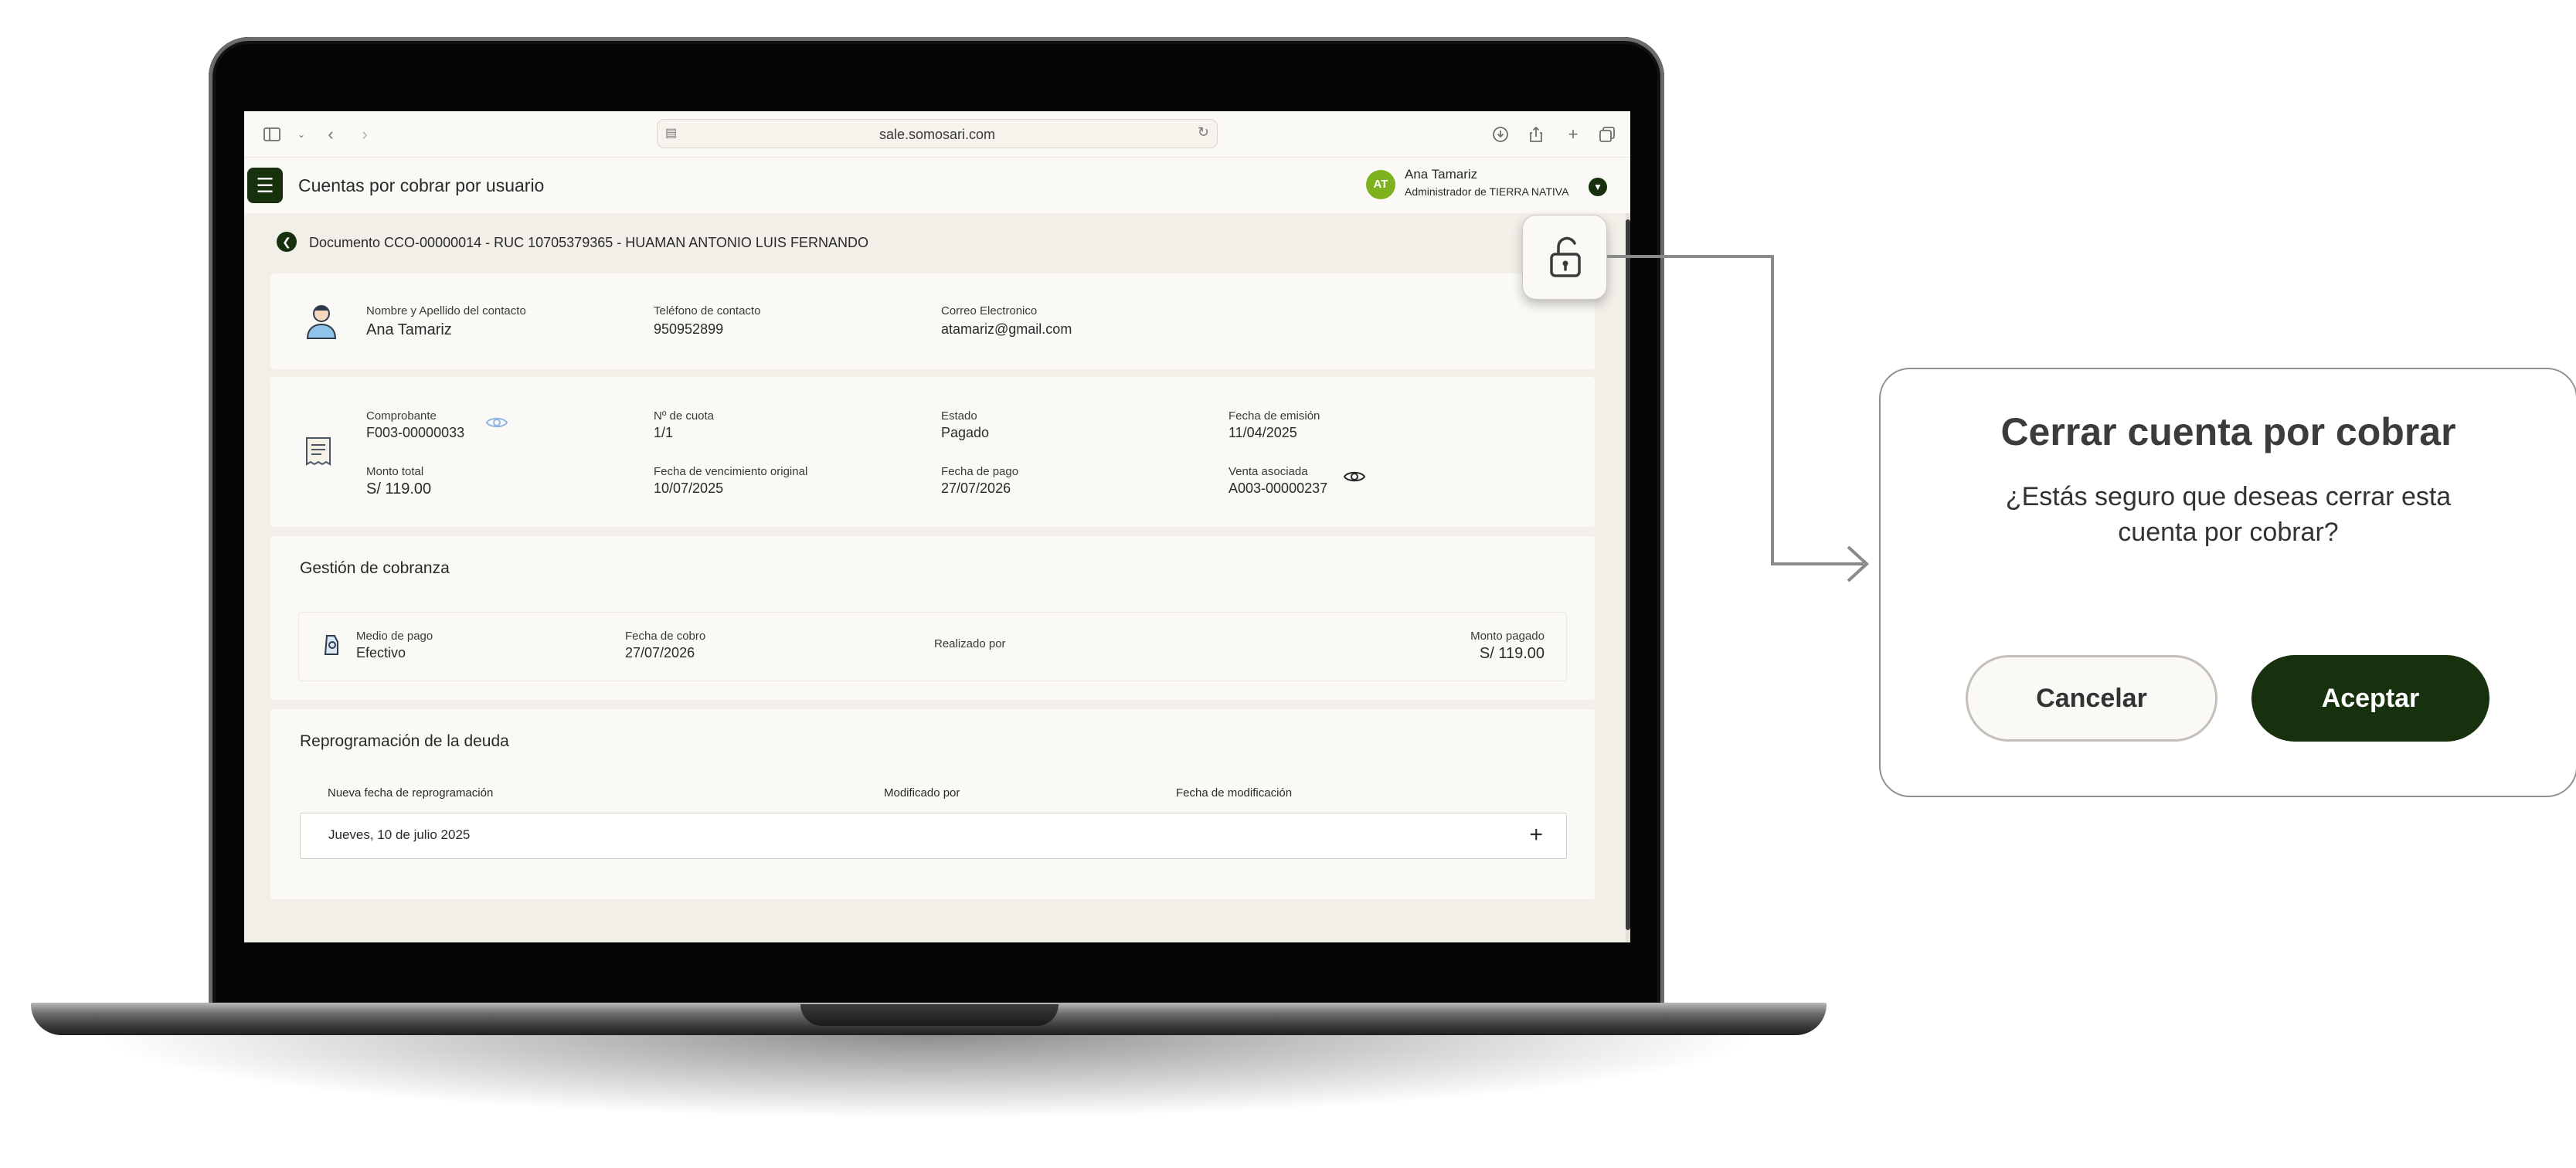 The height and width of the screenshot is (1168, 2576). What do you see at coordinates (2091, 698) in the screenshot?
I see `cancel-button: Cancelar` at bounding box center [2091, 698].